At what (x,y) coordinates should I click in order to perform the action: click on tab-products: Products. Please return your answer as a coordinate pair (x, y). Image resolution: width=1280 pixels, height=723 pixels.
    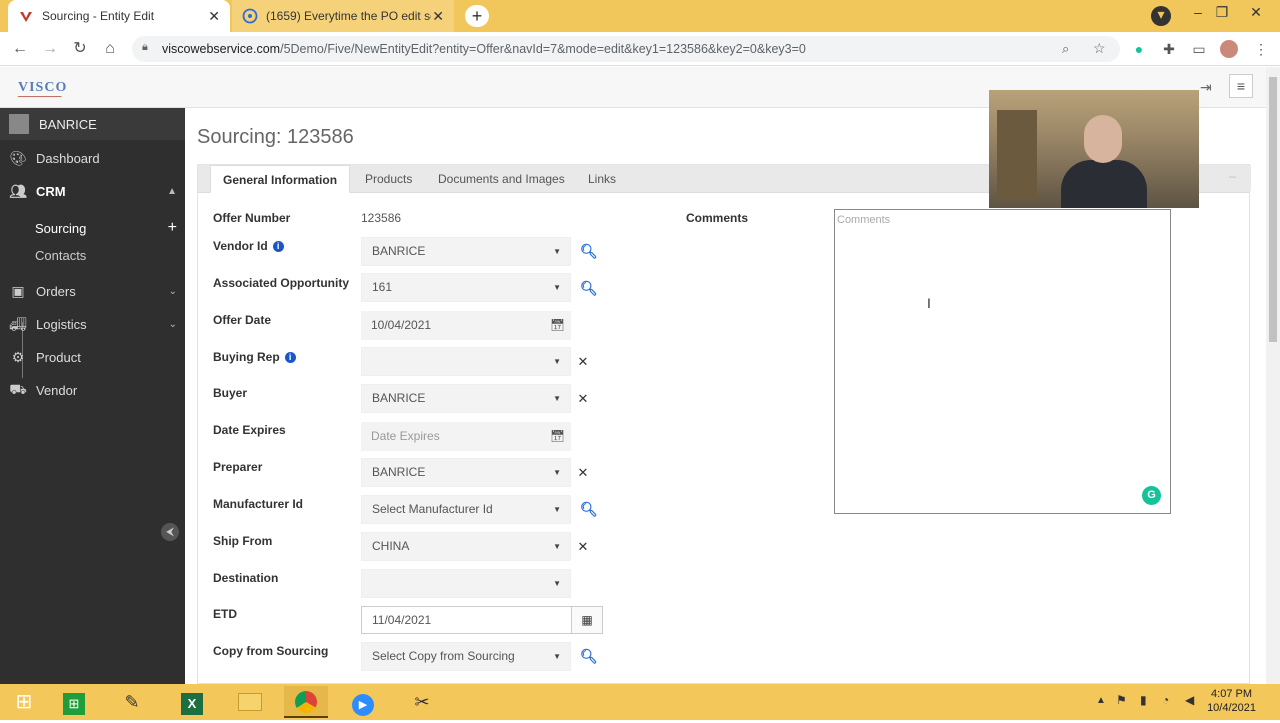
    Looking at the image, I should click on (388, 179).